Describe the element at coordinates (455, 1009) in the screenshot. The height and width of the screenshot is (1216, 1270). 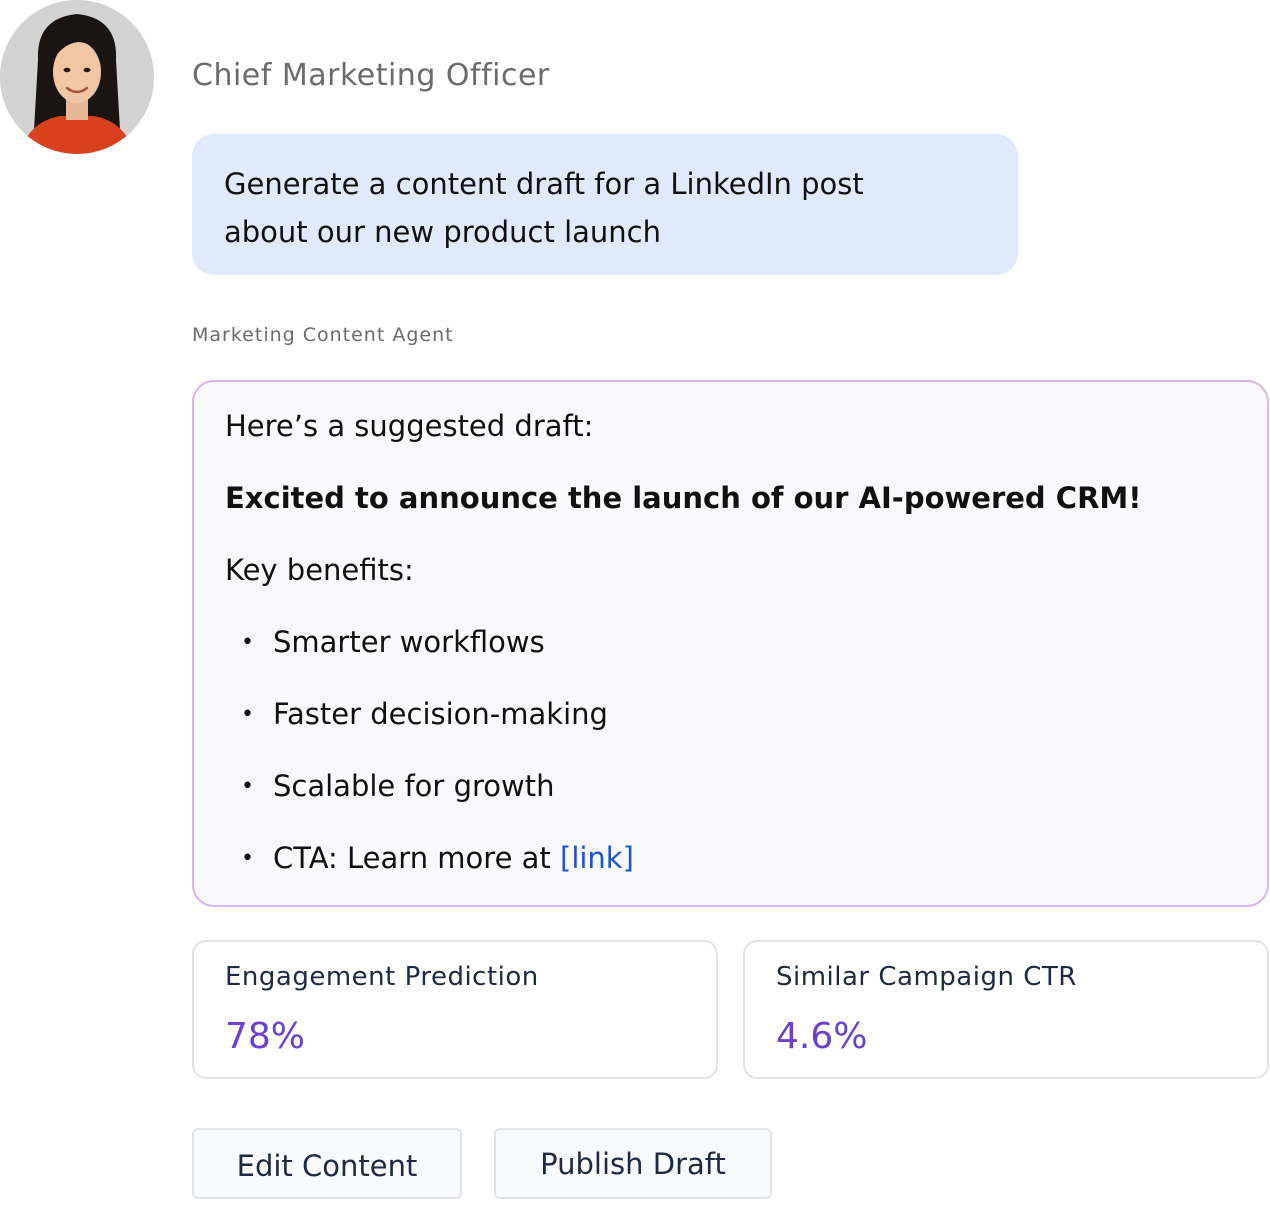
I see `metric-card-engagement: Engagement Prediction 78%` at that location.